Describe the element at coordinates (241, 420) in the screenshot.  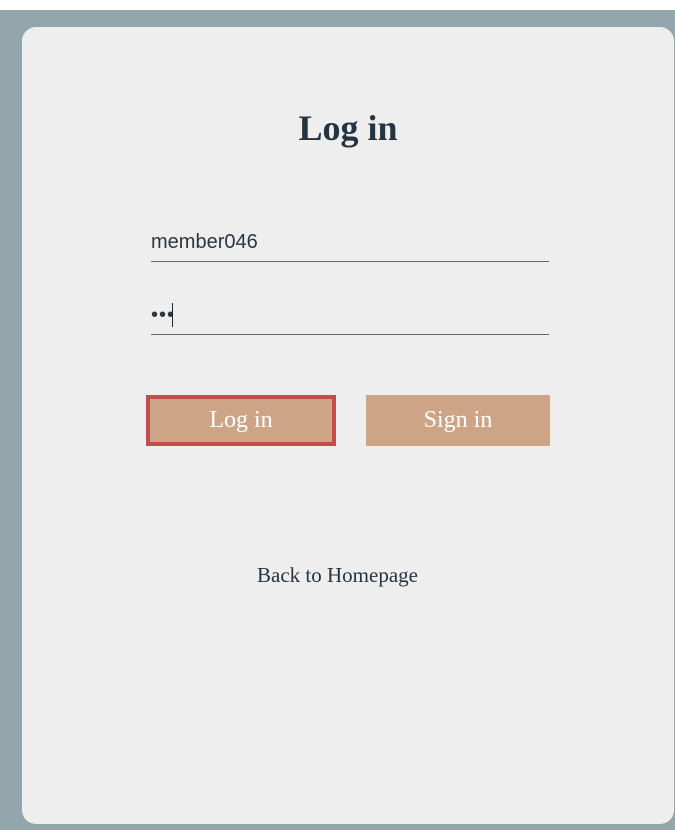
I see `login-button: Log in` at that location.